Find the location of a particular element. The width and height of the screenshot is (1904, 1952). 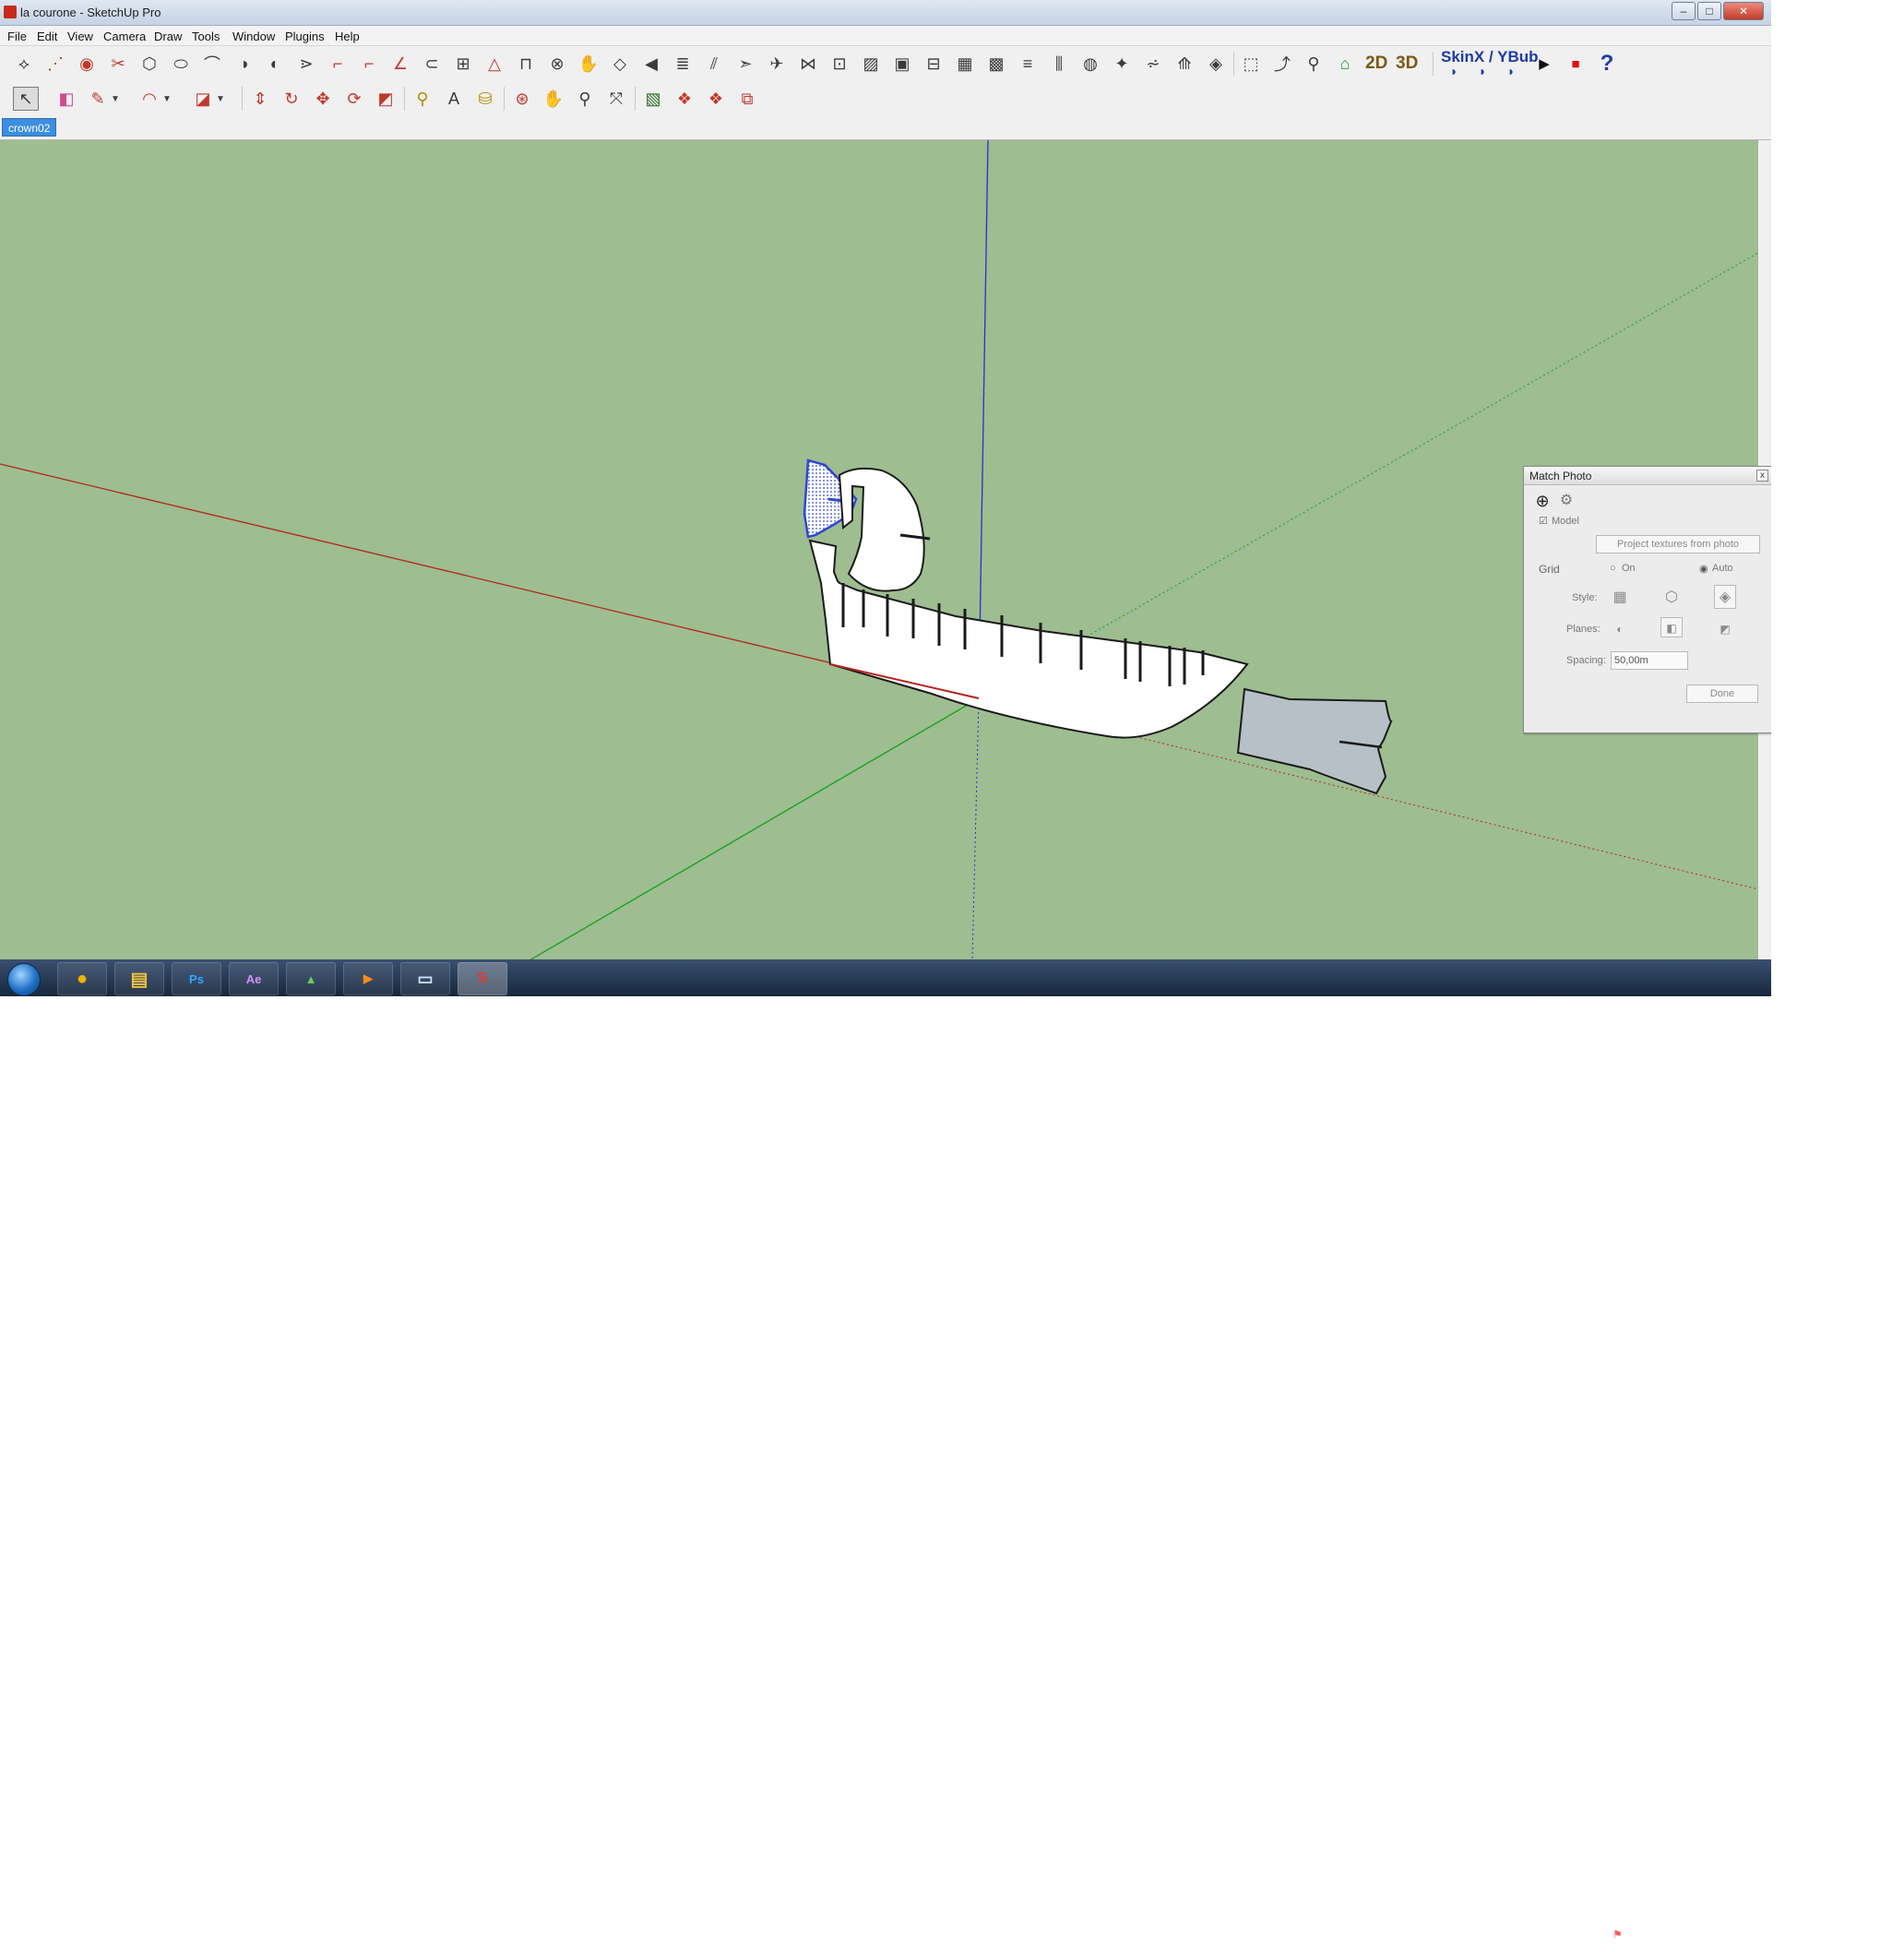

project-textures-button: Project textures from photo is located at coordinates (1678, 544).